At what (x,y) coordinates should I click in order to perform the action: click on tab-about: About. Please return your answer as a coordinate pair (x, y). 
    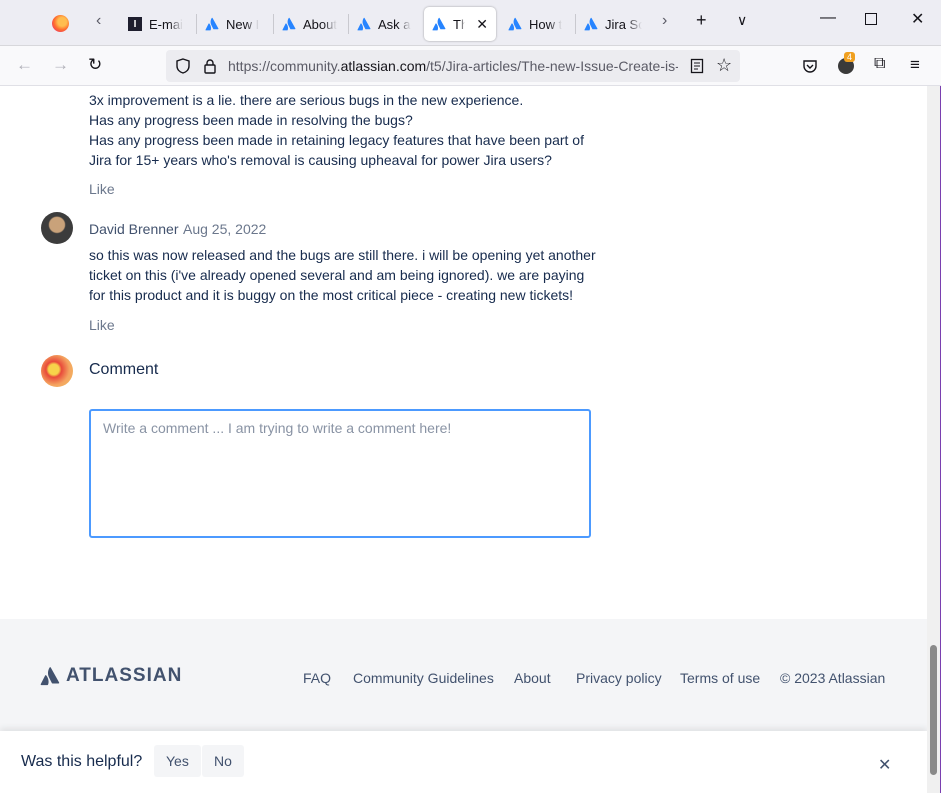
    Looking at the image, I should click on (311, 24).